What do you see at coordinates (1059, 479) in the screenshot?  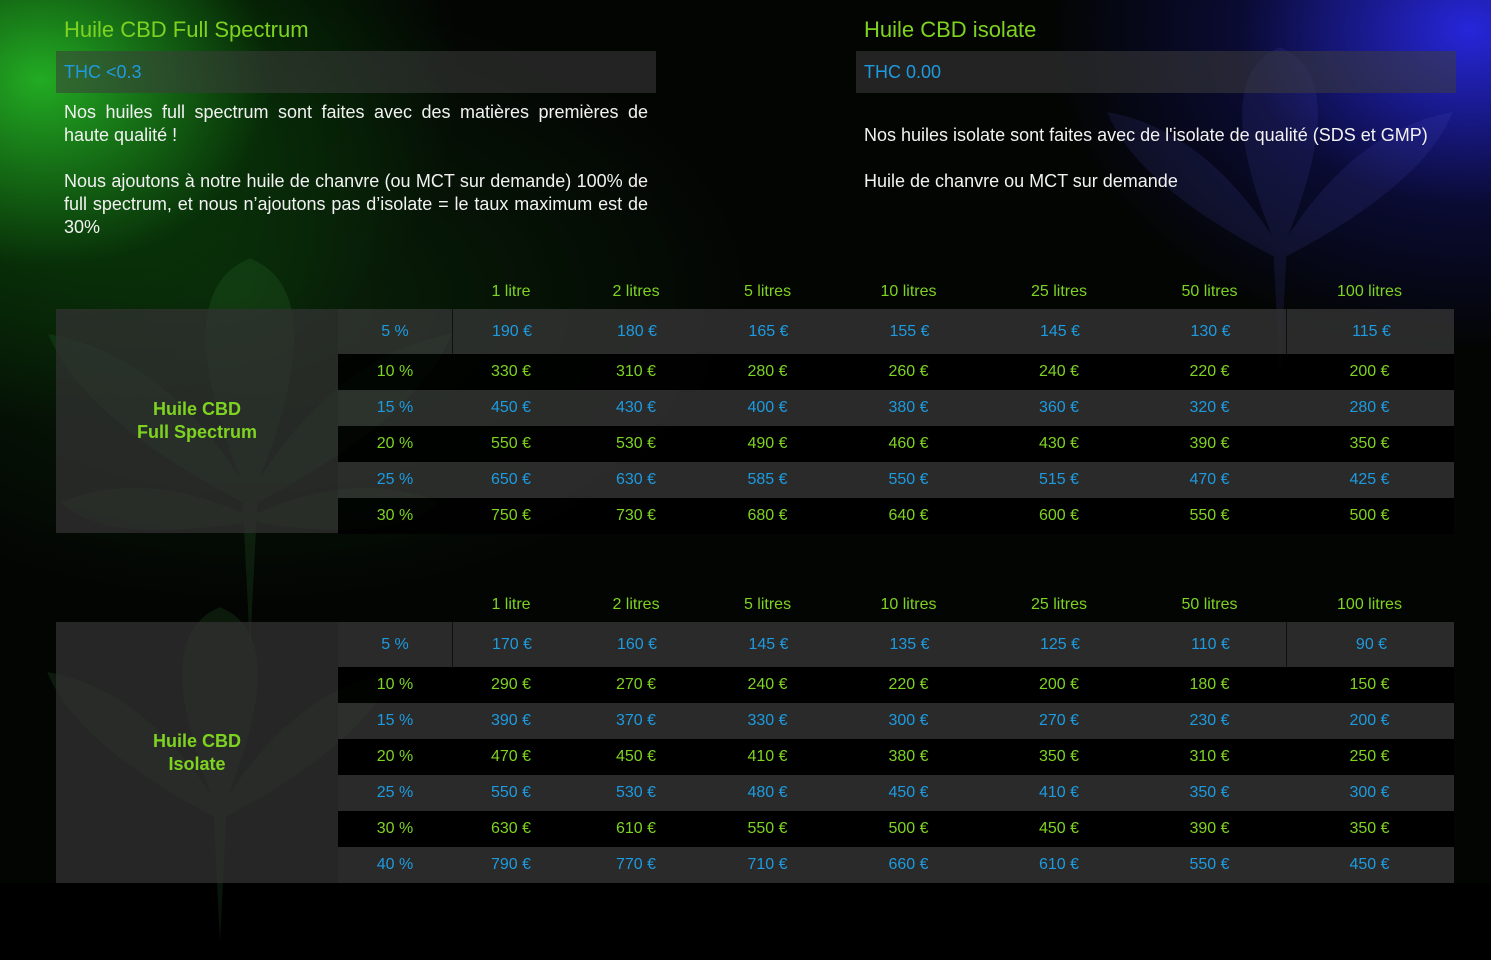 I see `price-cell: 515 €` at bounding box center [1059, 479].